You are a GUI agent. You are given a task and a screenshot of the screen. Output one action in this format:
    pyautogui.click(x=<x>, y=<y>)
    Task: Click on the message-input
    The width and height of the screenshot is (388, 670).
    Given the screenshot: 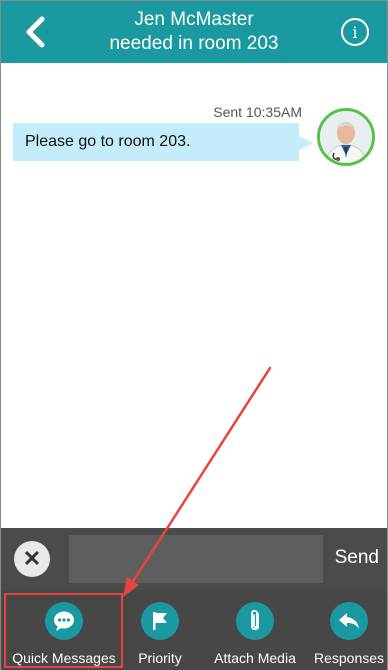 What is the action you would take?
    pyautogui.click(x=196, y=559)
    